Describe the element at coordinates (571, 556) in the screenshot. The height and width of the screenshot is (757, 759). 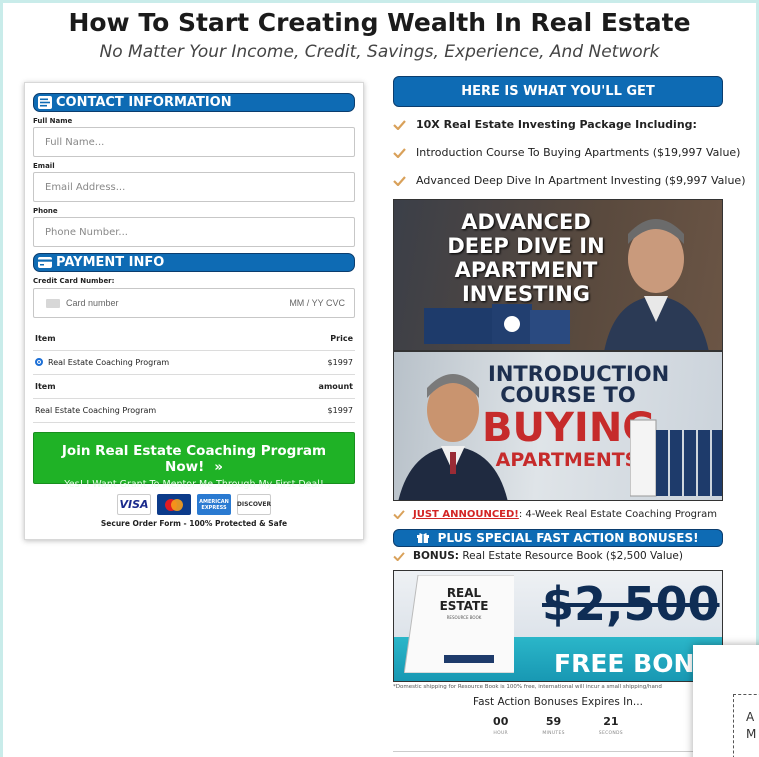
I see `bonus-text: Real Estate Resource Book ($2,500 Value)` at that location.